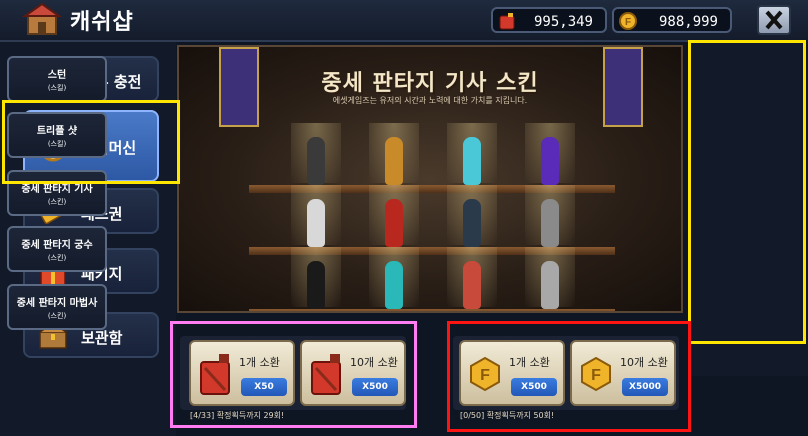 Image resolution: width=808 pixels, height=436 pixels. Describe the element at coordinates (404, 21) in the screenshot. I see `top-bar: 캐쉬샵 995,349 F 988,999` at that location.